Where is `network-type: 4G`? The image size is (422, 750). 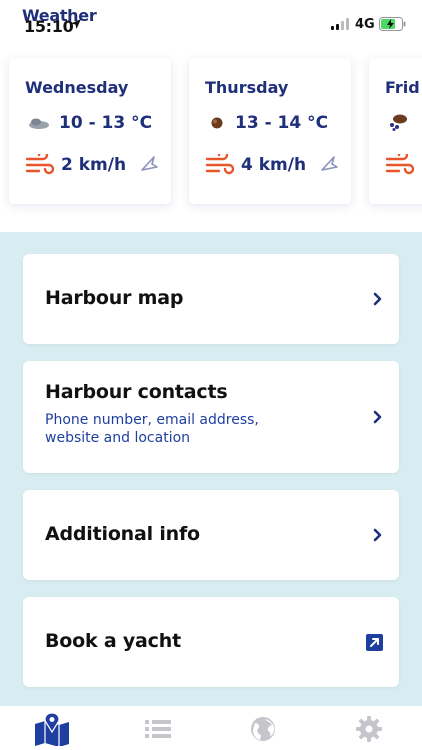
network-type: 4G is located at coordinates (365, 24).